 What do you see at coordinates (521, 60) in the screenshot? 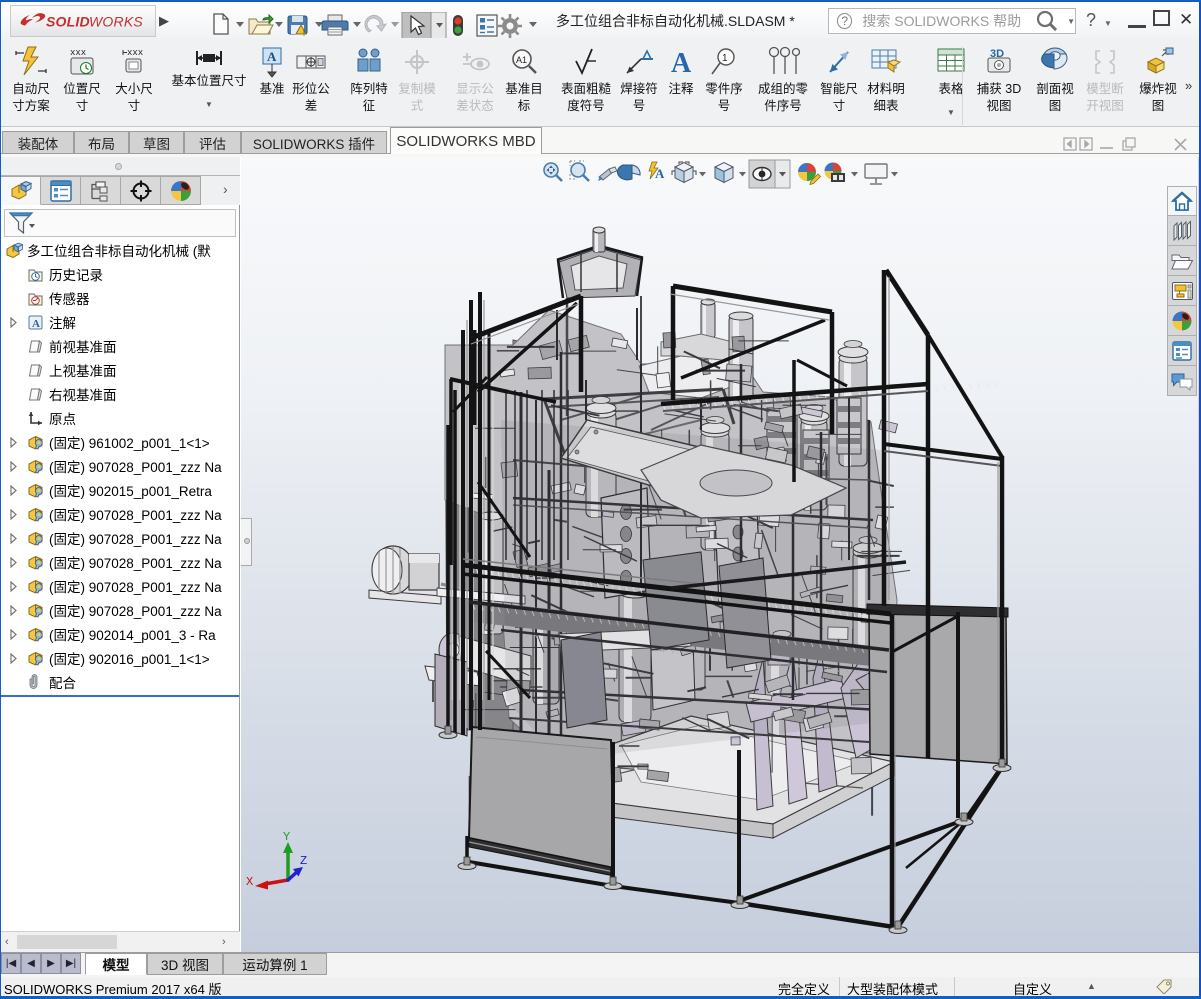
I see `svg-text: A1` at bounding box center [521, 60].